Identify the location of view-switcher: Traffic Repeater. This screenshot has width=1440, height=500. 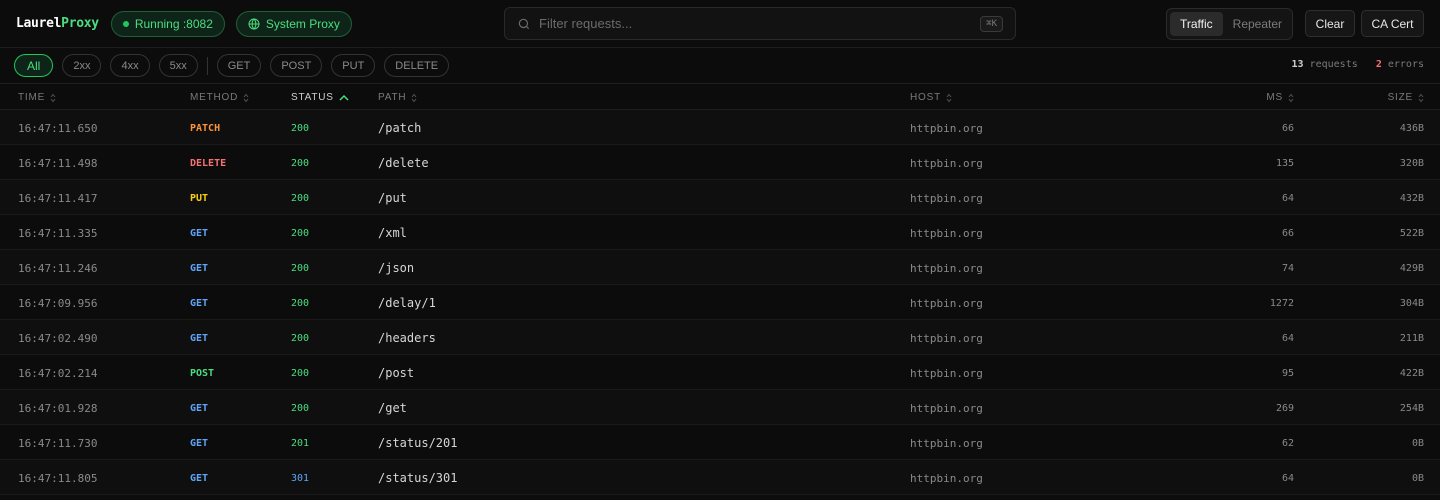
(1229, 24).